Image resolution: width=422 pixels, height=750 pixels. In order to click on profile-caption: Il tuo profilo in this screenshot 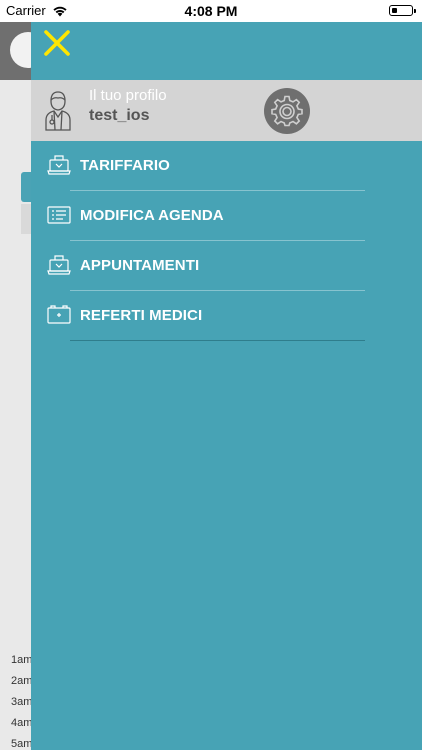, I will do `click(128, 95)`.